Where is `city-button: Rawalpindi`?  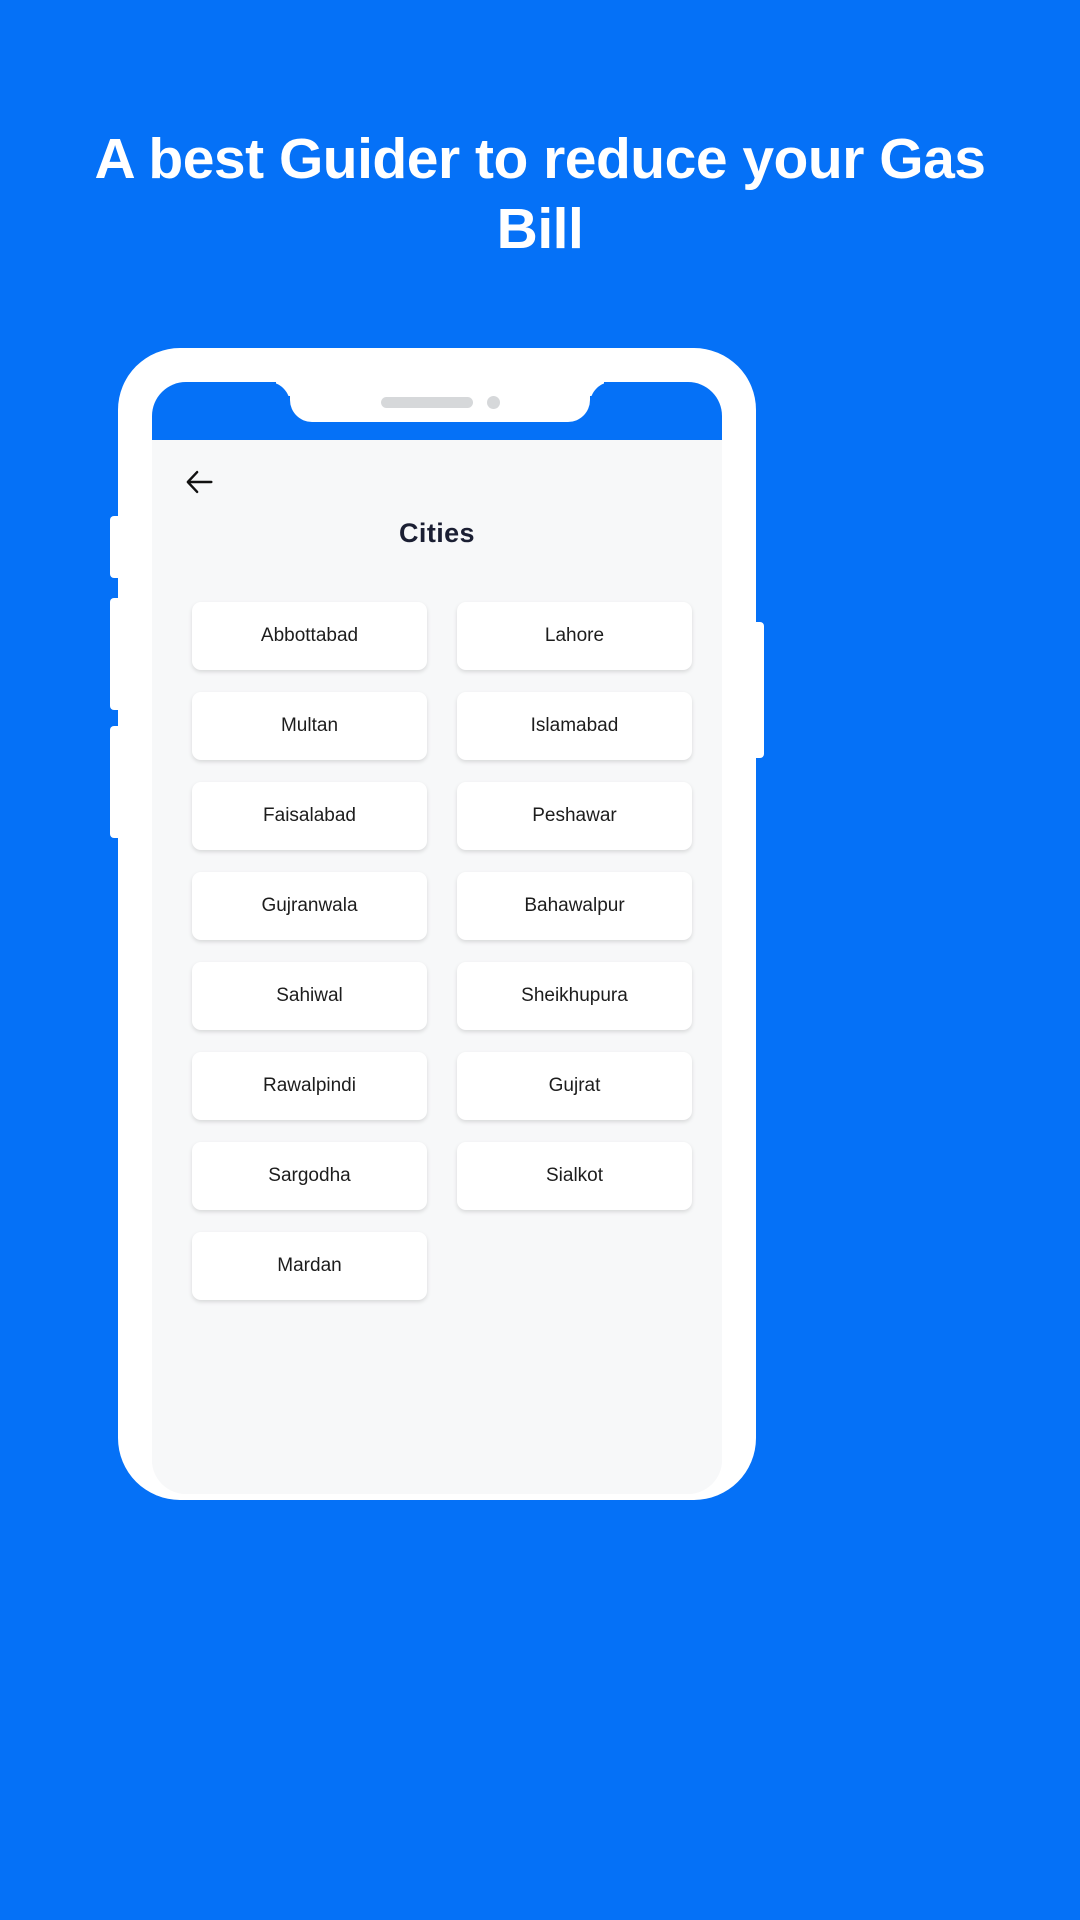 city-button: Rawalpindi is located at coordinates (309, 1086).